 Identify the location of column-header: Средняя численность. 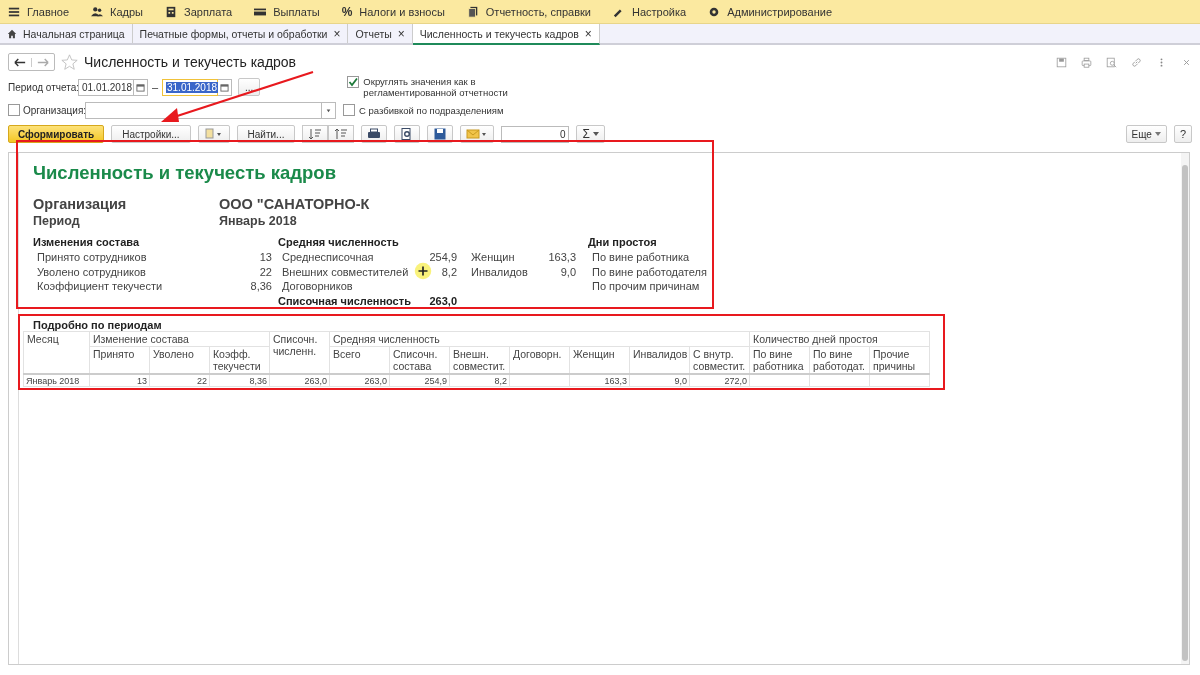
(539, 339).